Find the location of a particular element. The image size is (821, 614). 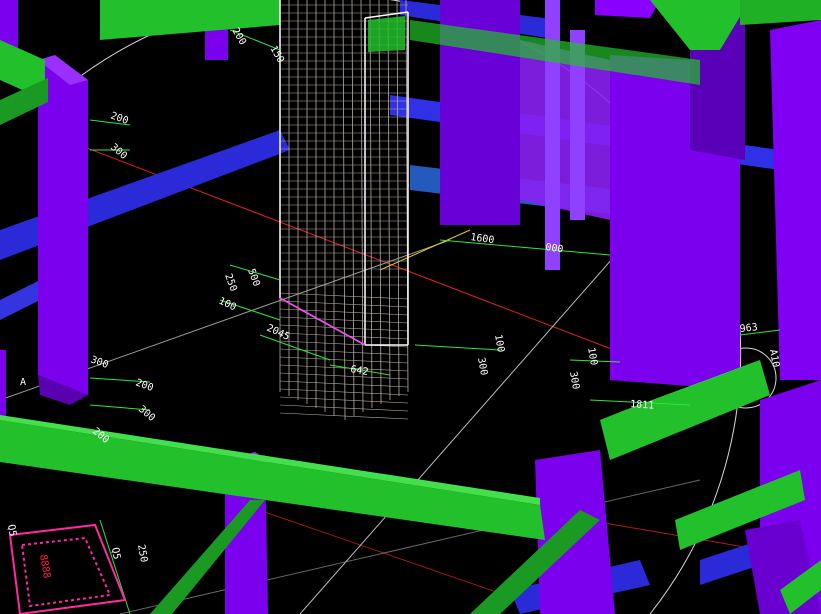

dim-text: 1600 is located at coordinates (482, 239).